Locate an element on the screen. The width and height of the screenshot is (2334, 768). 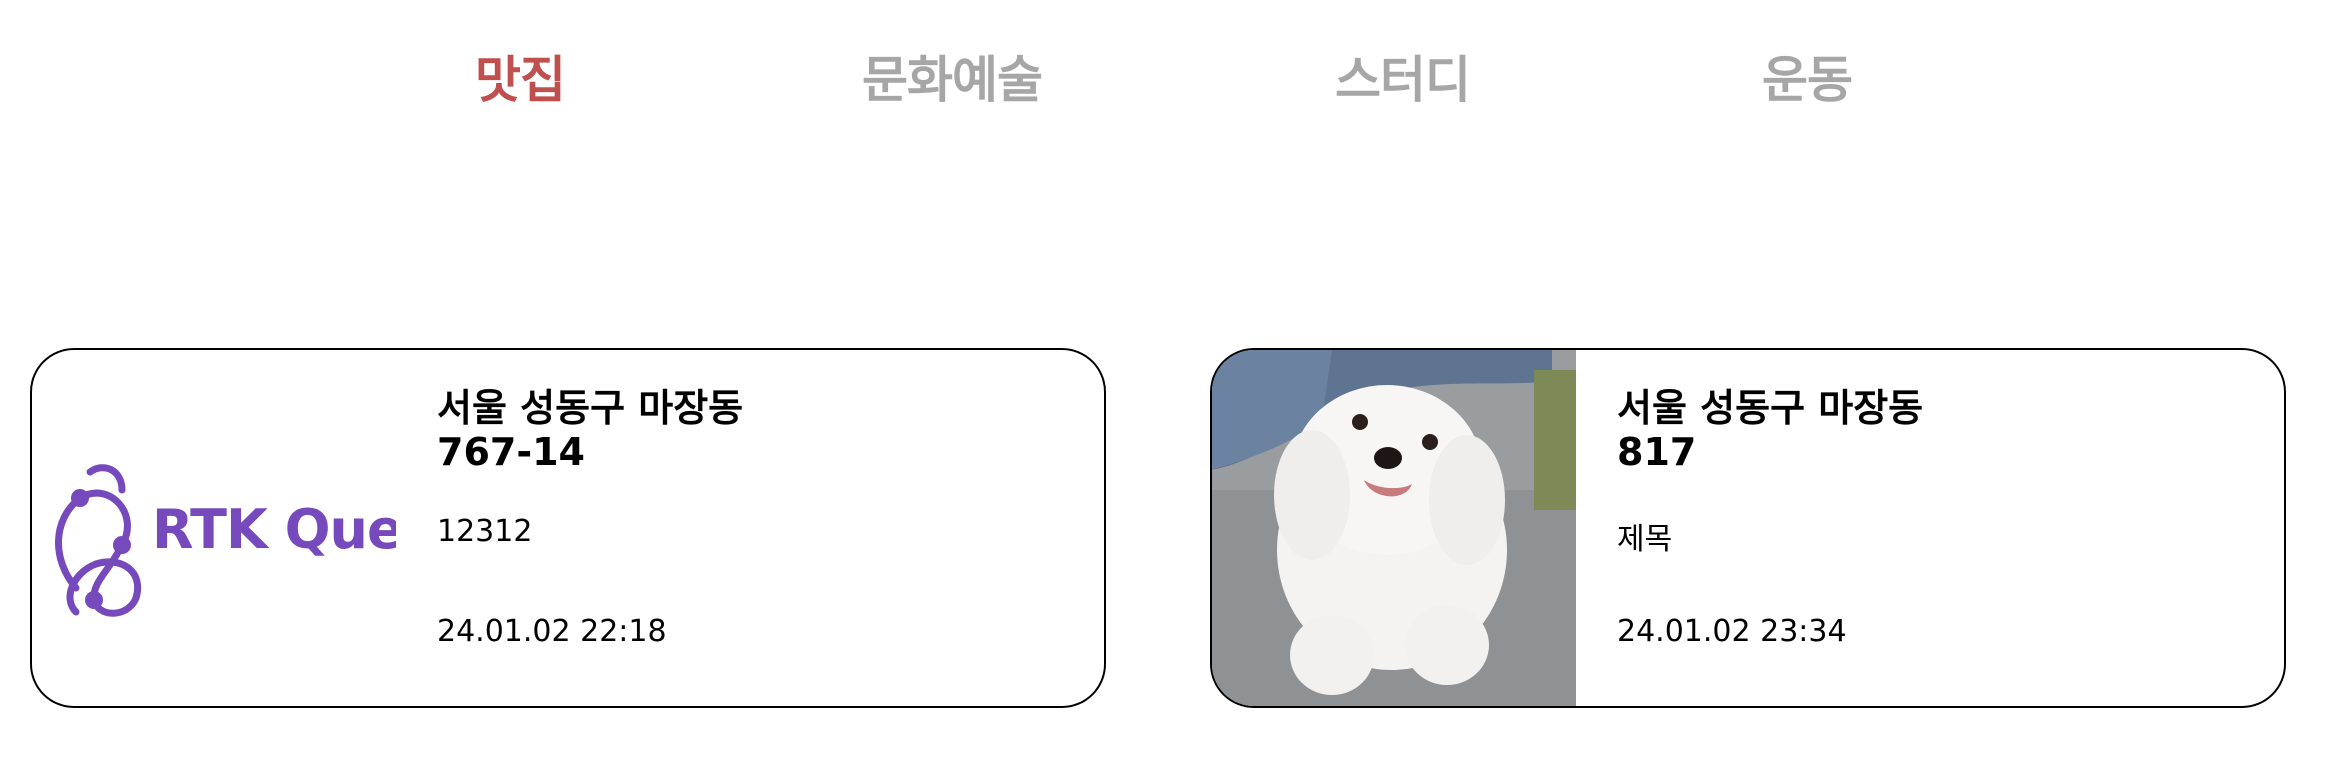
card-date: 24.01.02 22:18 is located at coordinates (552, 631).